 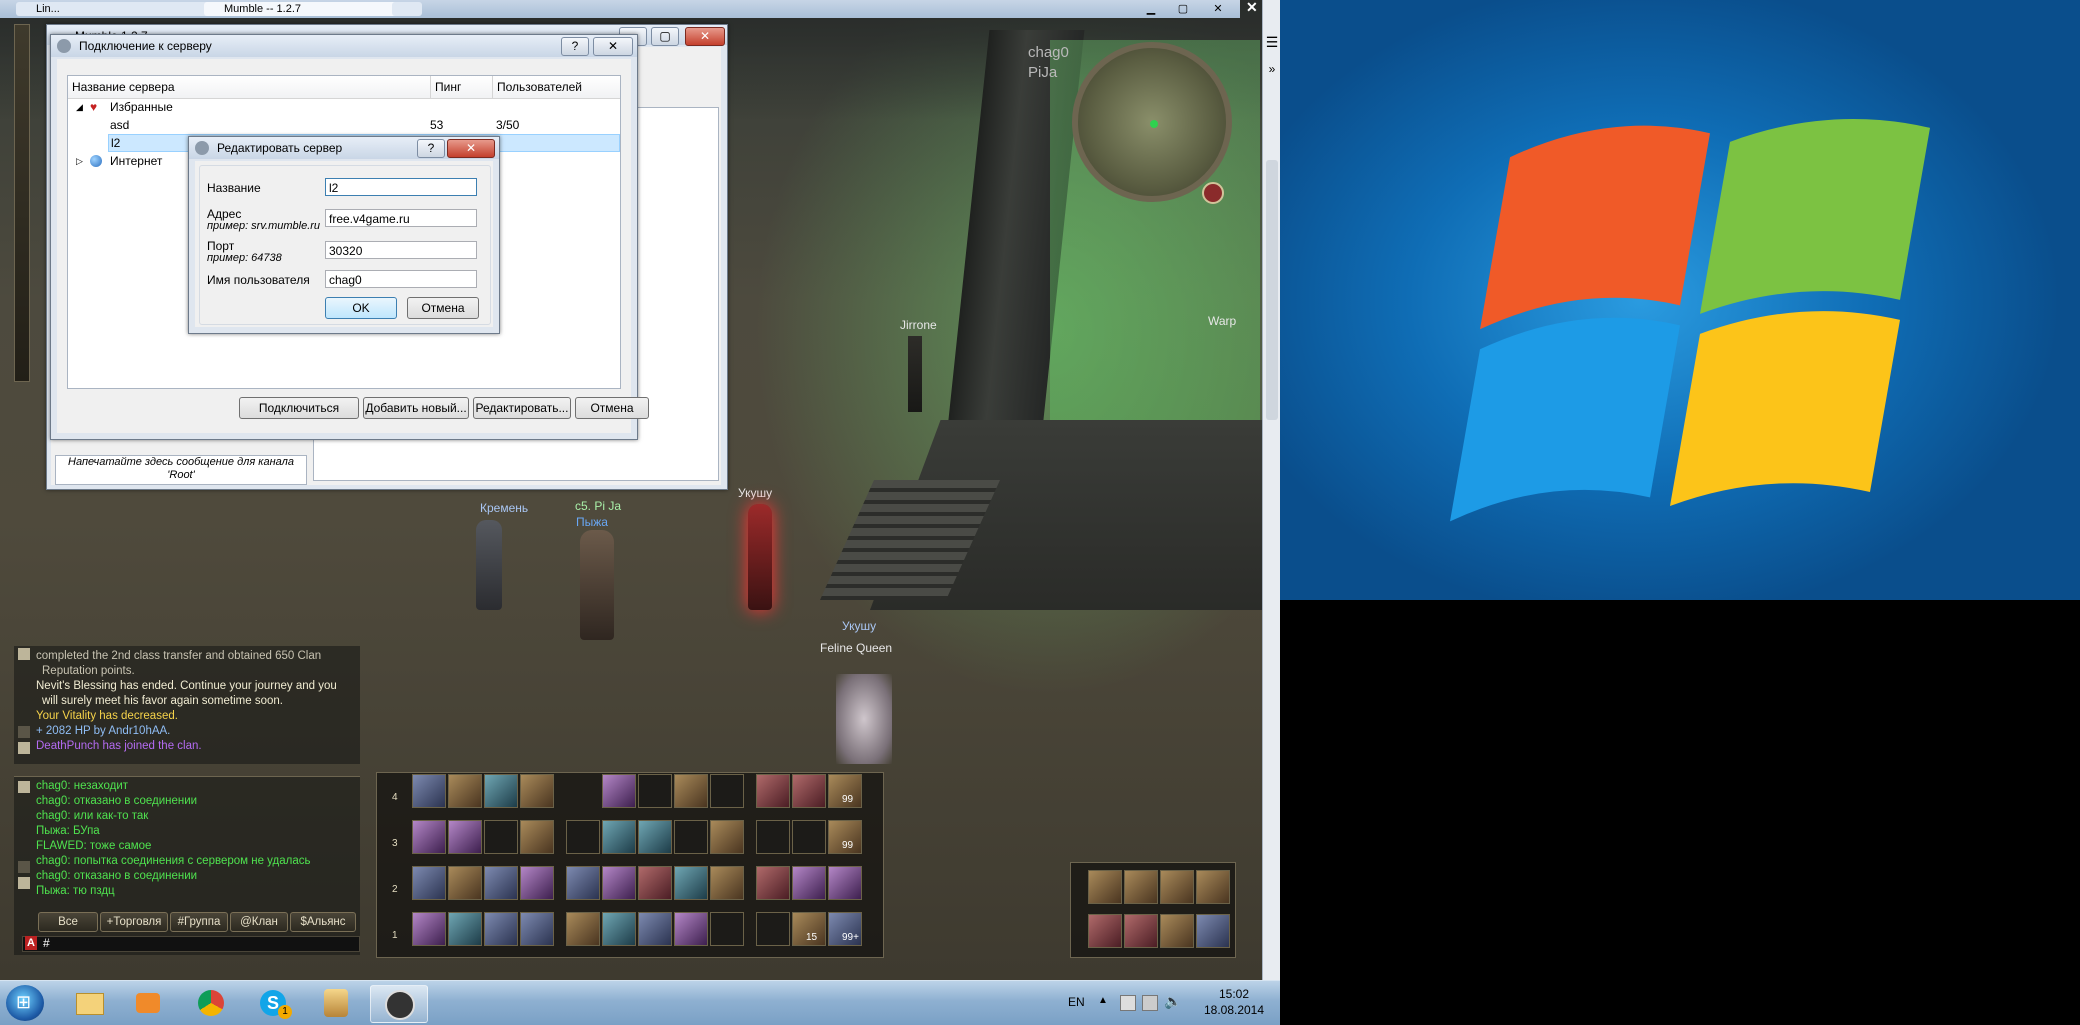 What do you see at coordinates (1177, 931) in the screenshot?
I see `map-menu-icon` at bounding box center [1177, 931].